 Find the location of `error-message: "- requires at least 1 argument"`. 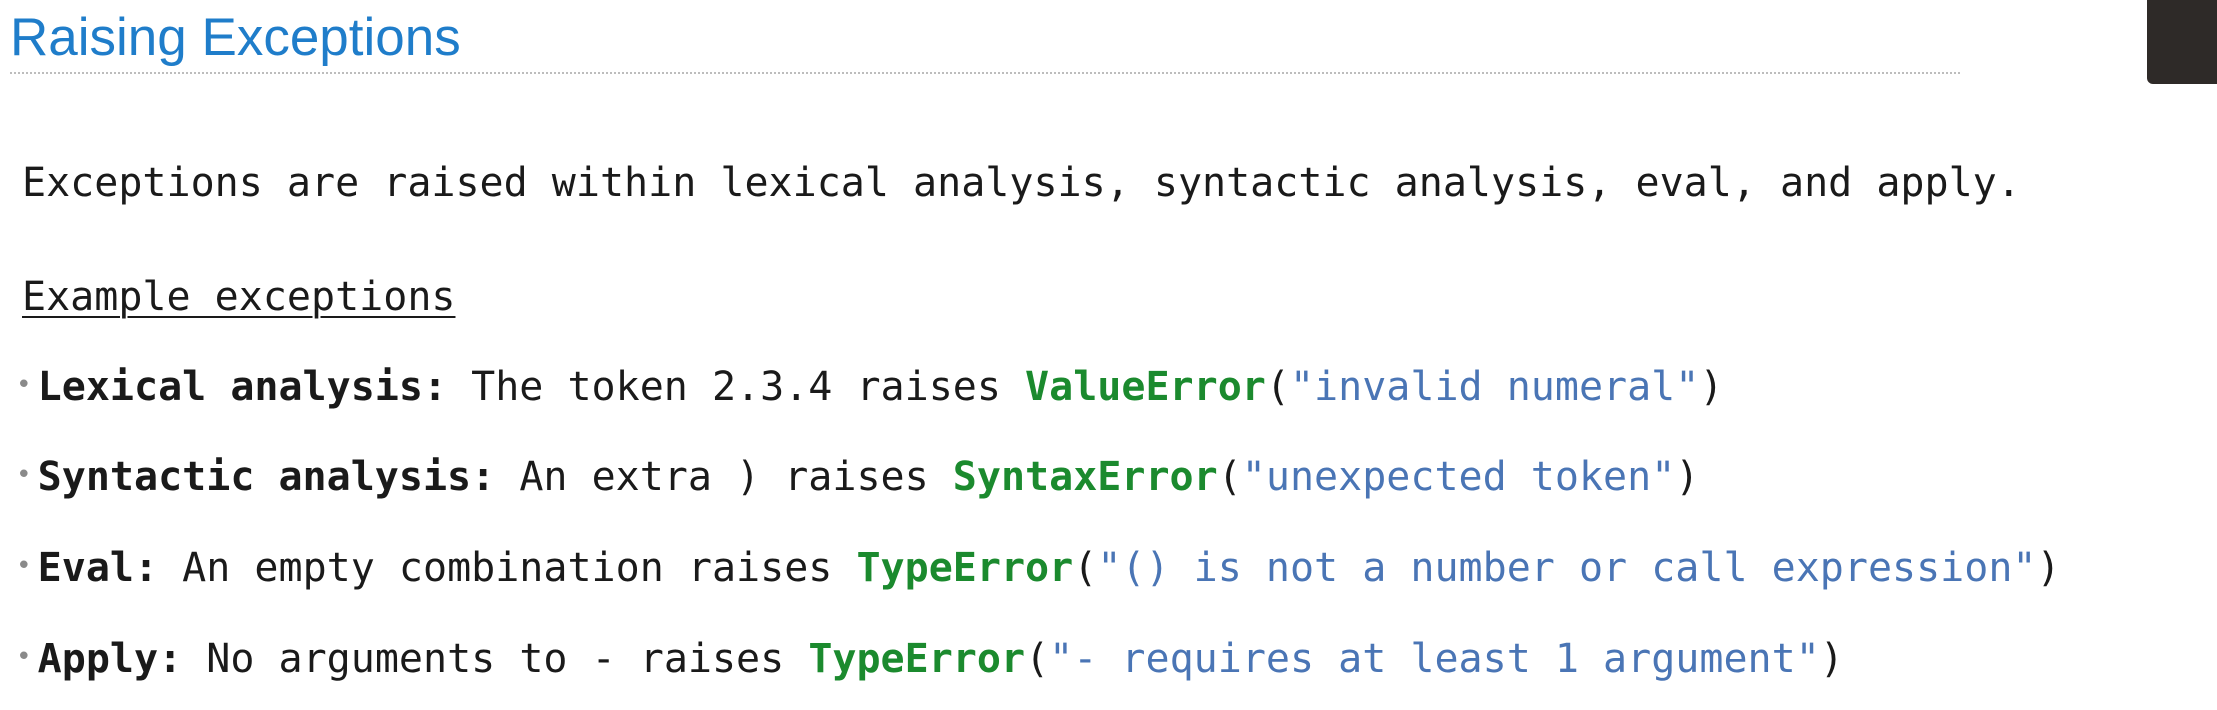

error-message: "- requires at least 1 argument" is located at coordinates (1434, 659).